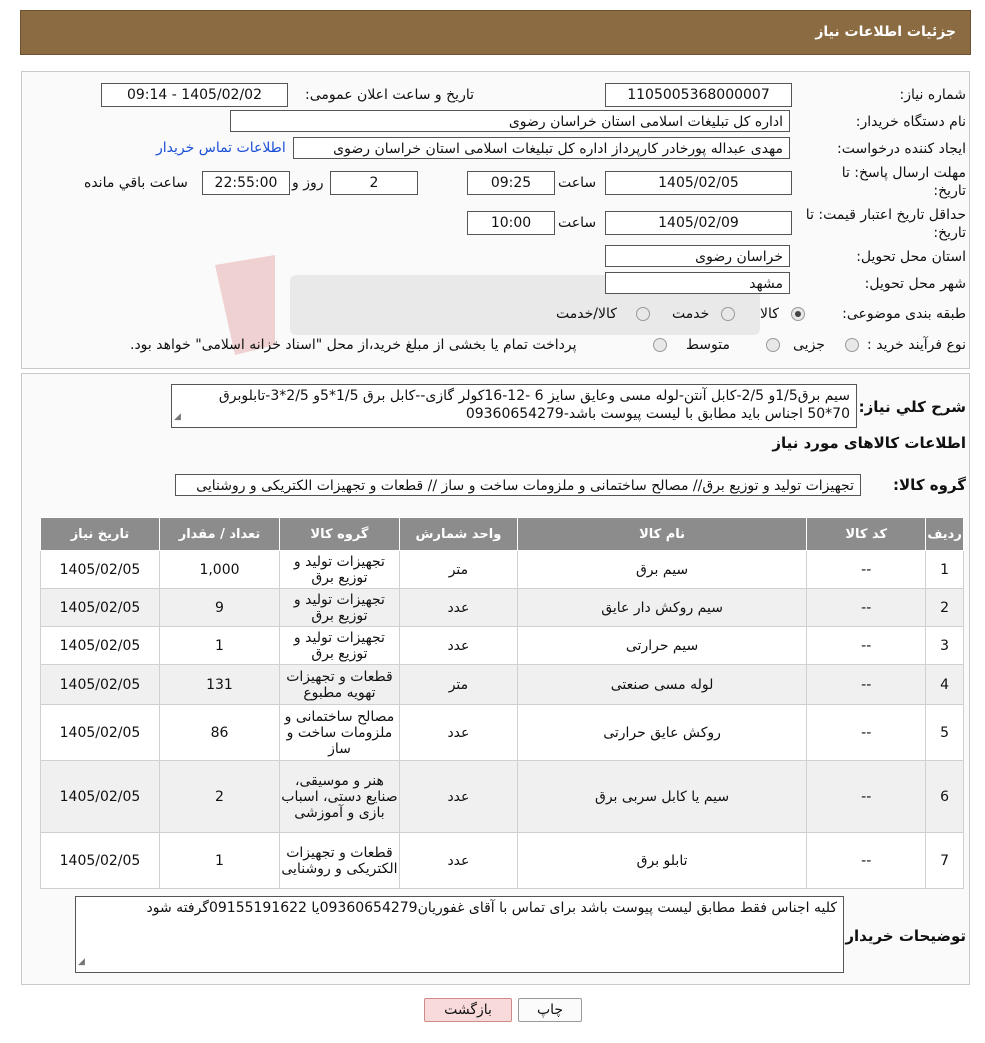 The width and height of the screenshot is (985, 1043). I want to click on page-title: جزئیات اطلاعات نیاز, so click(885, 32).